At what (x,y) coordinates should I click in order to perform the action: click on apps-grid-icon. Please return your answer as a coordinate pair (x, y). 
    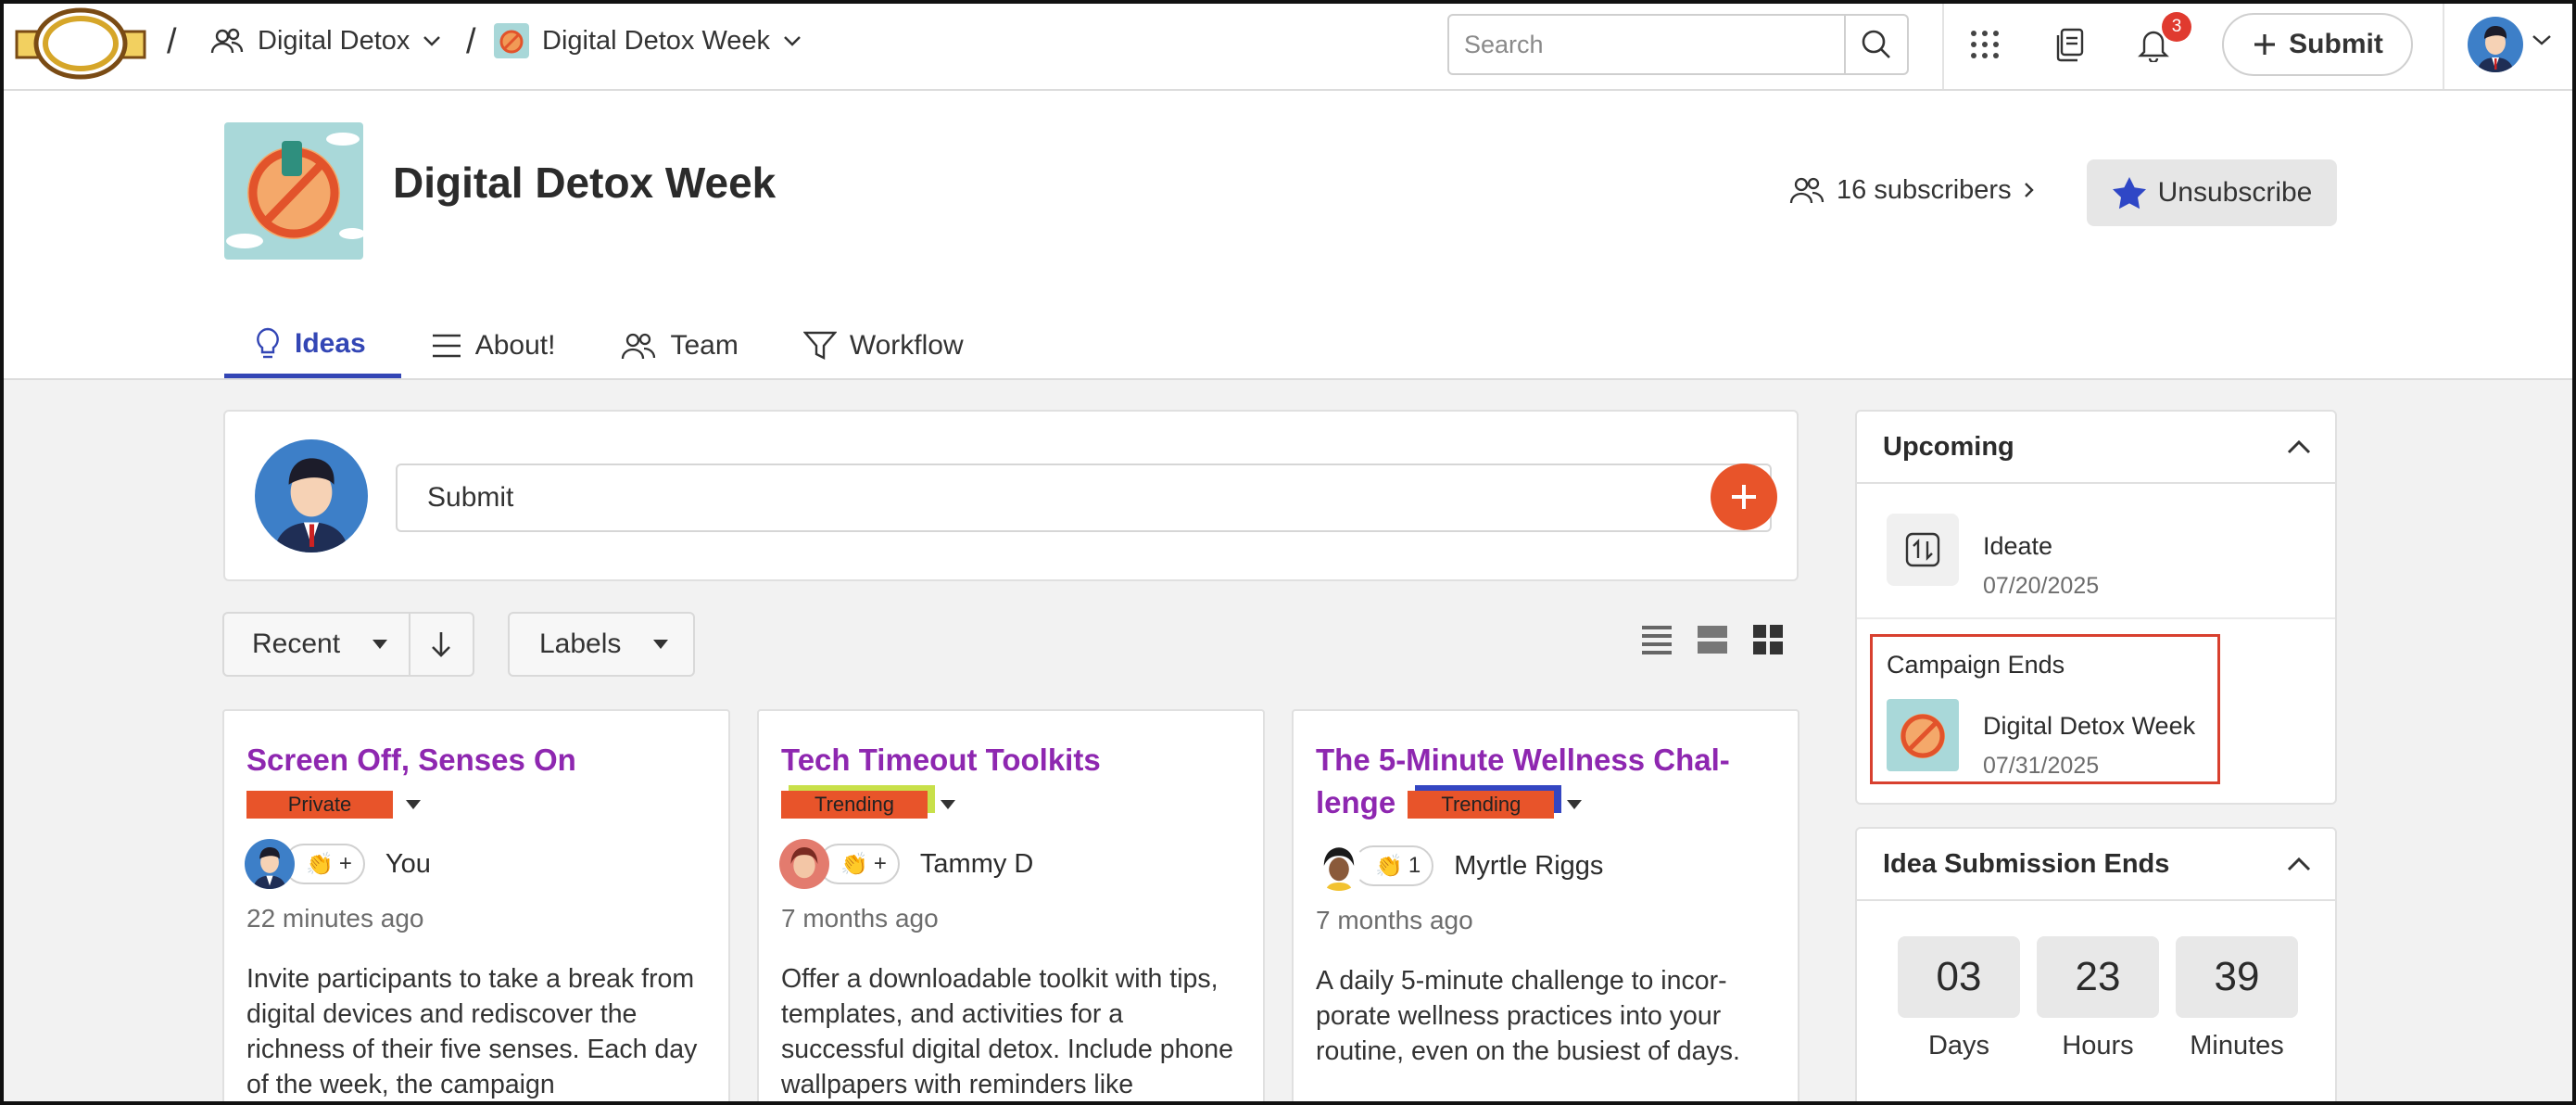
    Looking at the image, I should click on (1985, 44).